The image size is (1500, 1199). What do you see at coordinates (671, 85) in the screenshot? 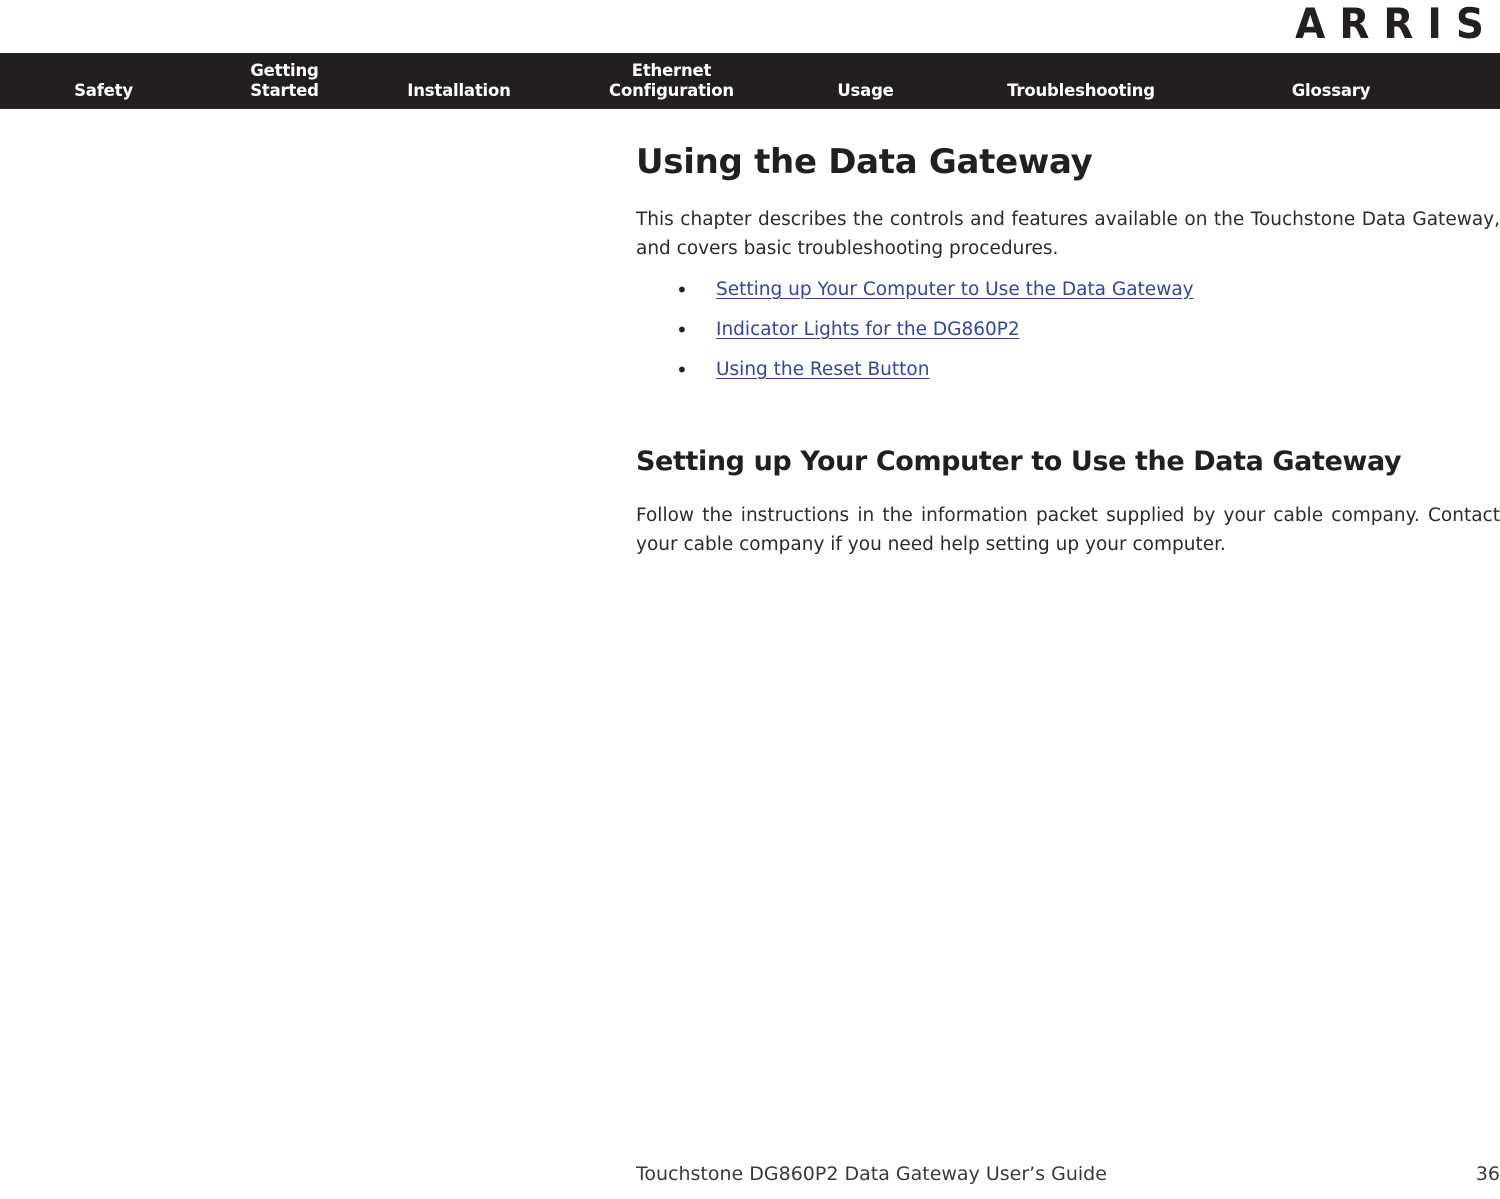
I see `nav-item-ethernet-configuration: Ethernet Configuration` at bounding box center [671, 85].